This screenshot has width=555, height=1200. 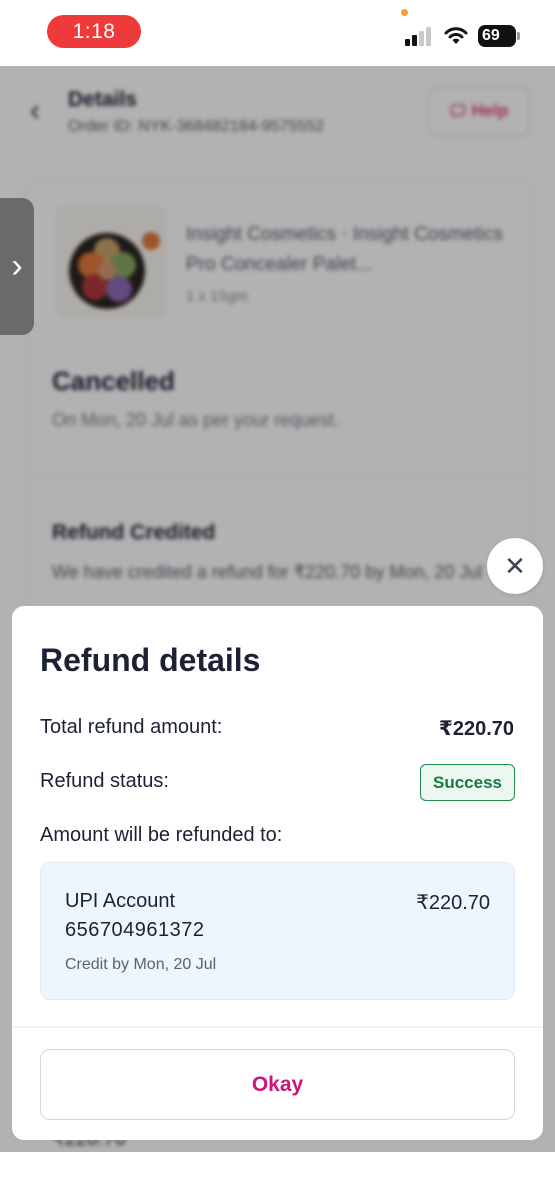 What do you see at coordinates (420, 36) in the screenshot?
I see `signal-icon` at bounding box center [420, 36].